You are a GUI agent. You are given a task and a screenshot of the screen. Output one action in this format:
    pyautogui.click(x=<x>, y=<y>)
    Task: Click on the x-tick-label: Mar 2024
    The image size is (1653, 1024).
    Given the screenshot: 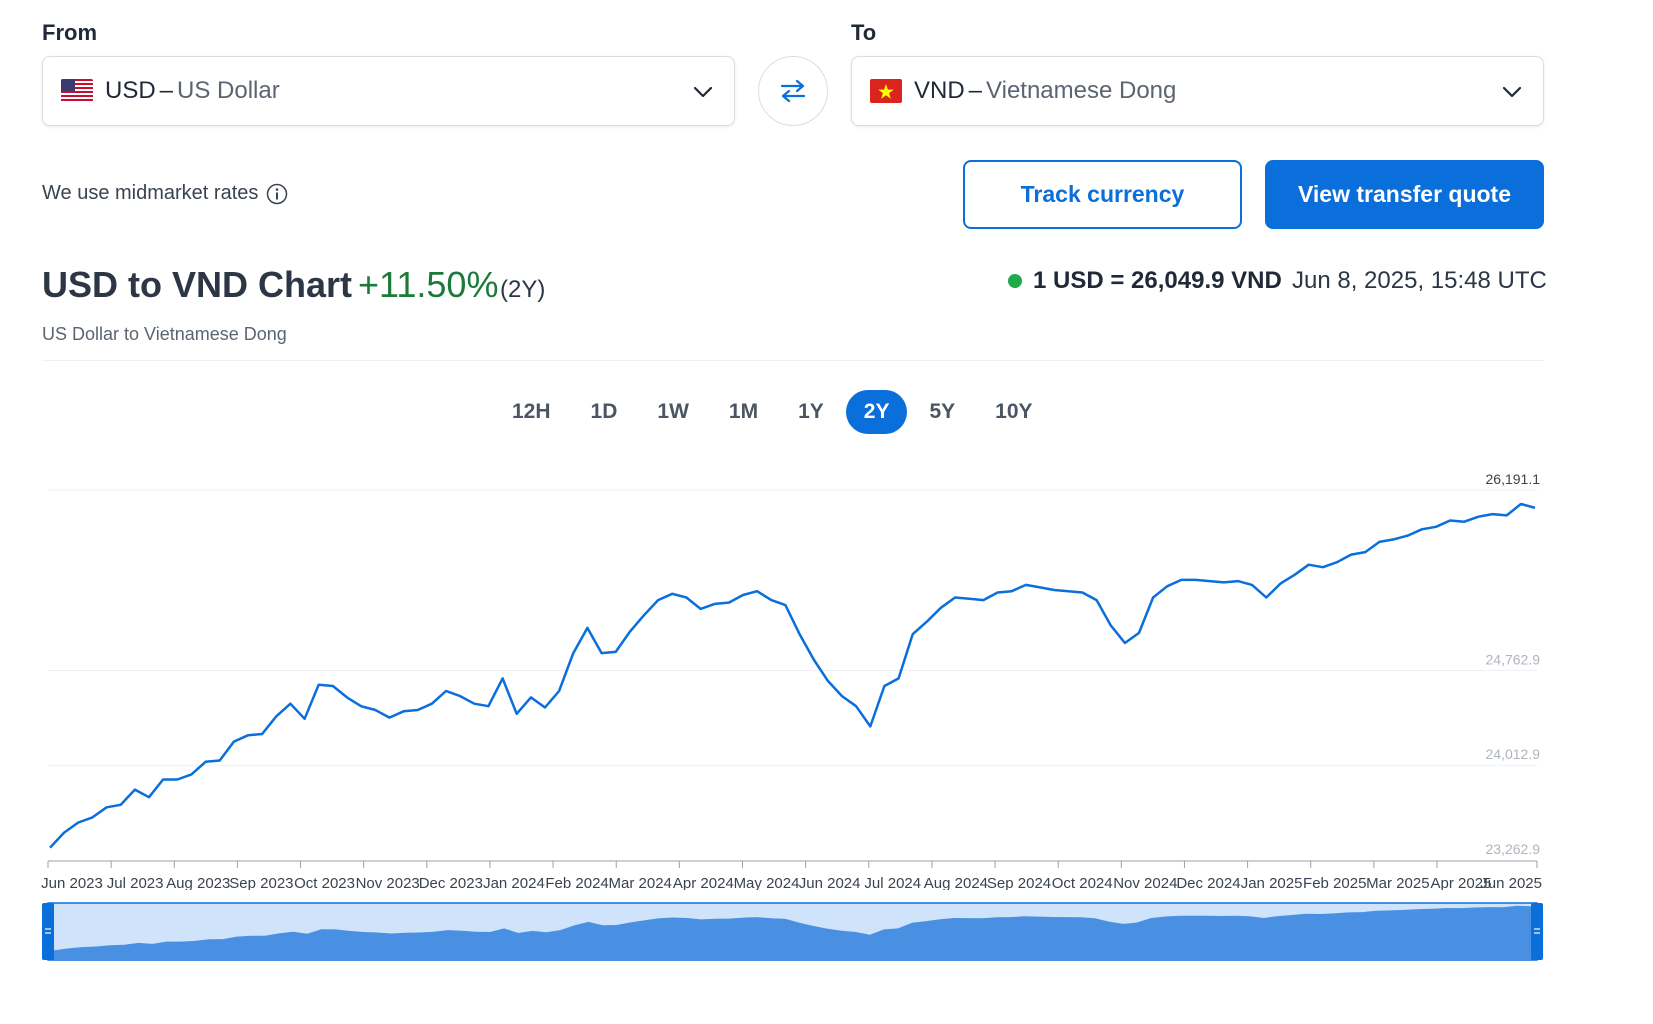 What is the action you would take?
    pyautogui.click(x=640, y=882)
    